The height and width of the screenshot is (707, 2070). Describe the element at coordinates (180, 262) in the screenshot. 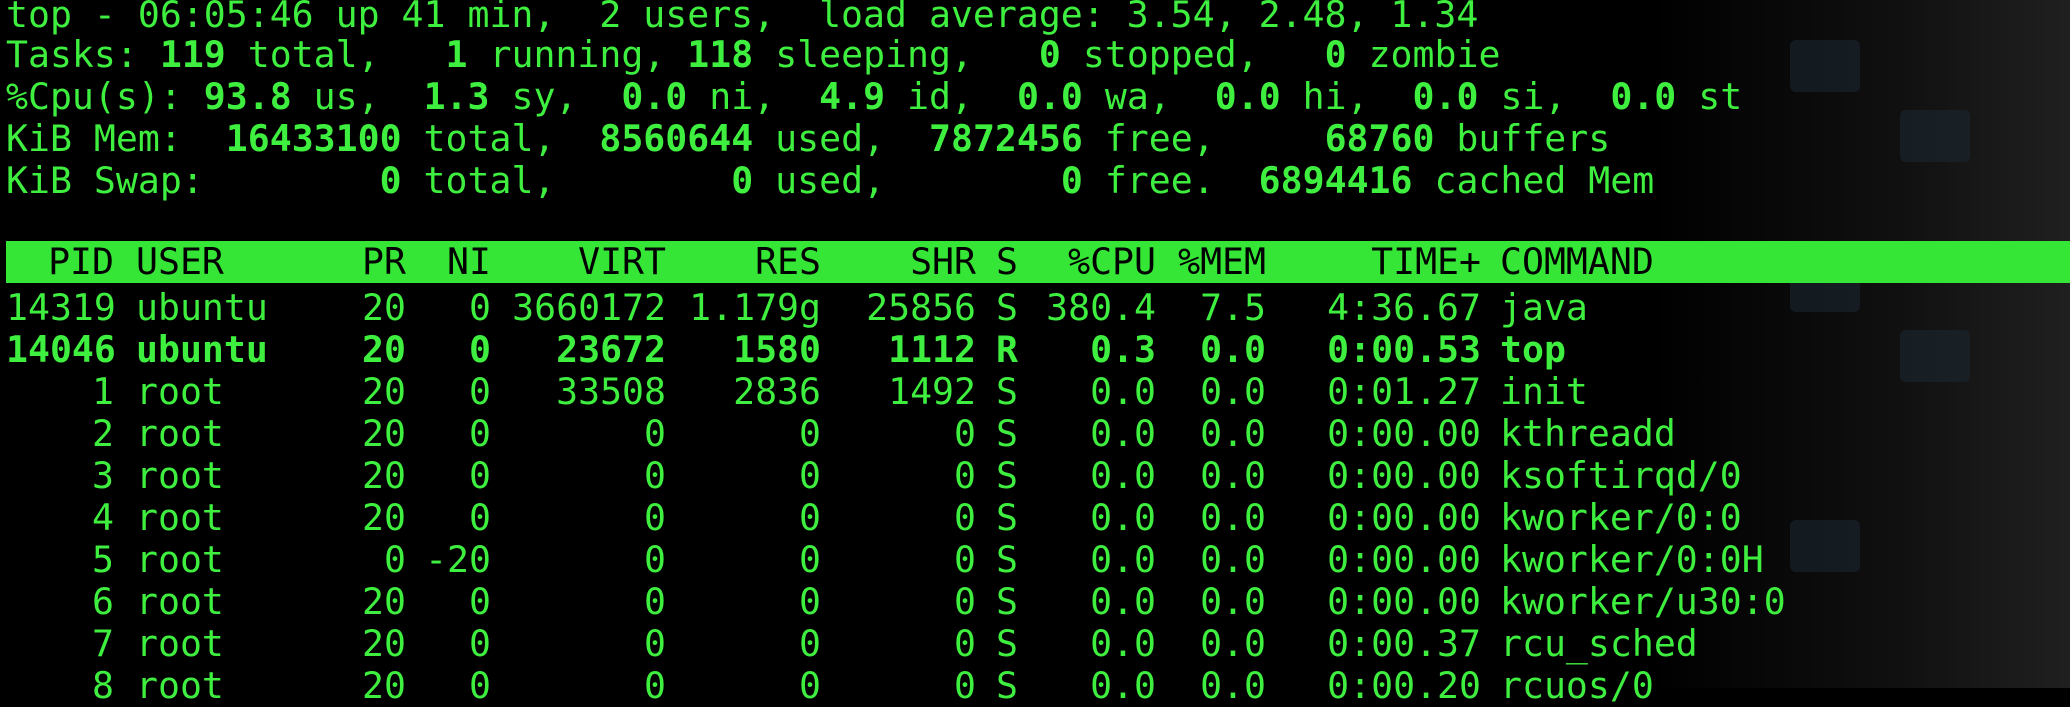

I see `col-user: USER` at that location.